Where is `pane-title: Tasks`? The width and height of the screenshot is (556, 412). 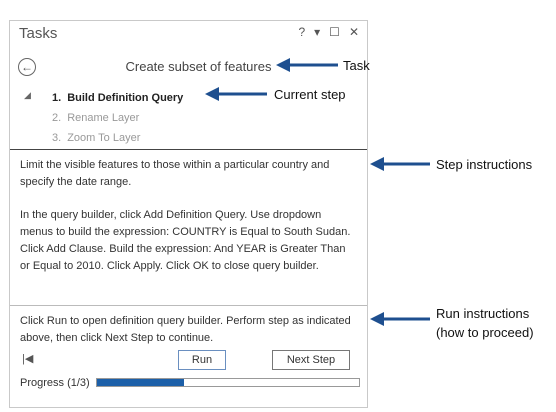 pane-title: Tasks is located at coordinates (38, 33).